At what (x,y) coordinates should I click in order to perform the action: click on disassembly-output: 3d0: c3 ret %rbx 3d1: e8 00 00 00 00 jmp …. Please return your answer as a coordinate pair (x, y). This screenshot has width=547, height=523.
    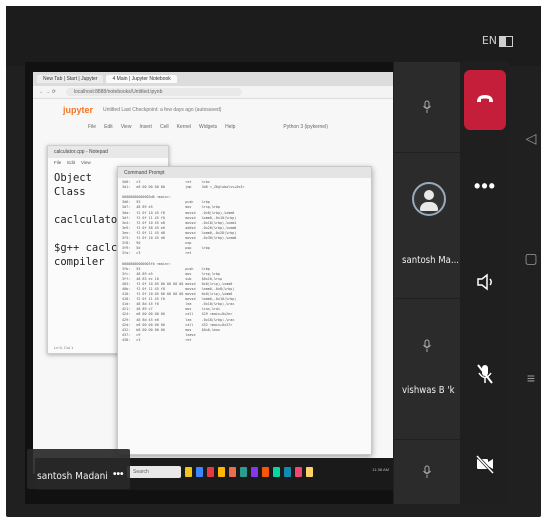
    Looking at the image, I should click on (244, 261).